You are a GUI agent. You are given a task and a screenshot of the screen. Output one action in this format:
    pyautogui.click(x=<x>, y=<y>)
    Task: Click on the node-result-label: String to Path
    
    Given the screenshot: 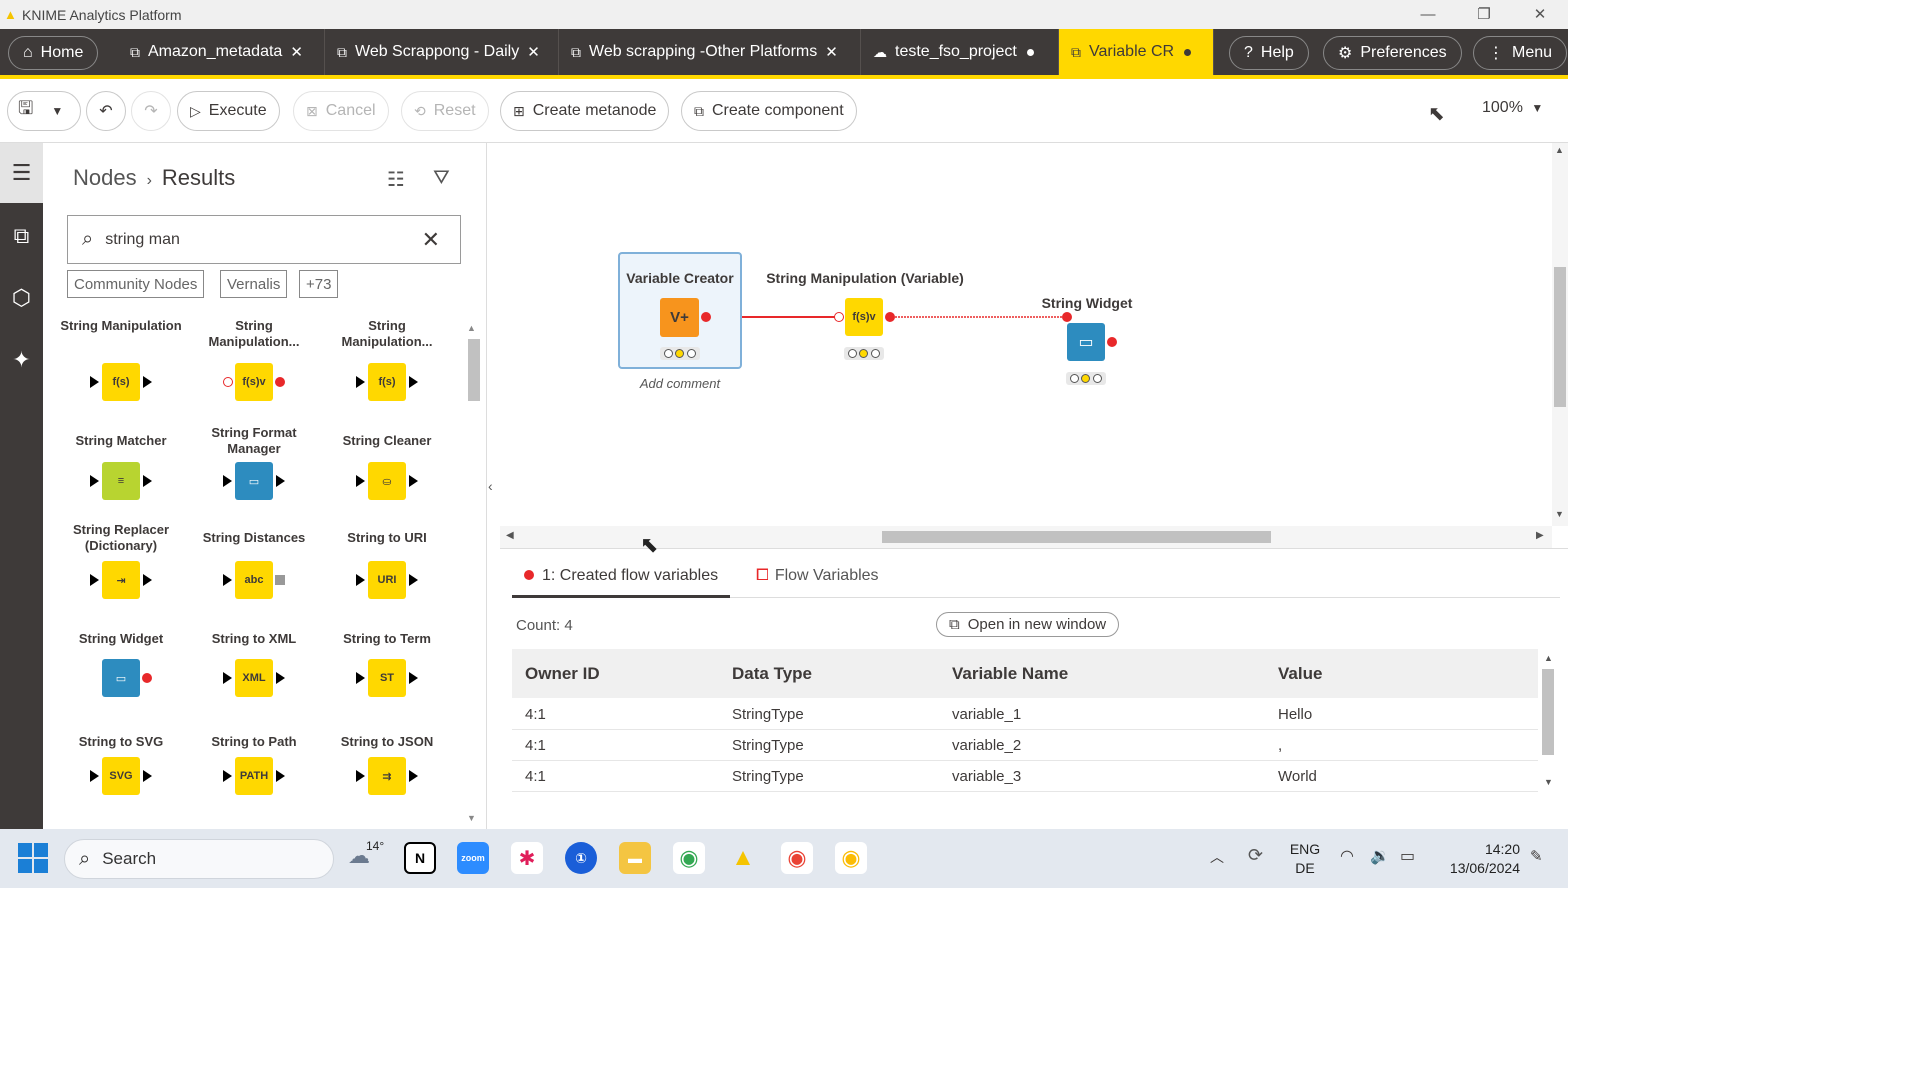 What is the action you would take?
    pyautogui.click(x=254, y=742)
    